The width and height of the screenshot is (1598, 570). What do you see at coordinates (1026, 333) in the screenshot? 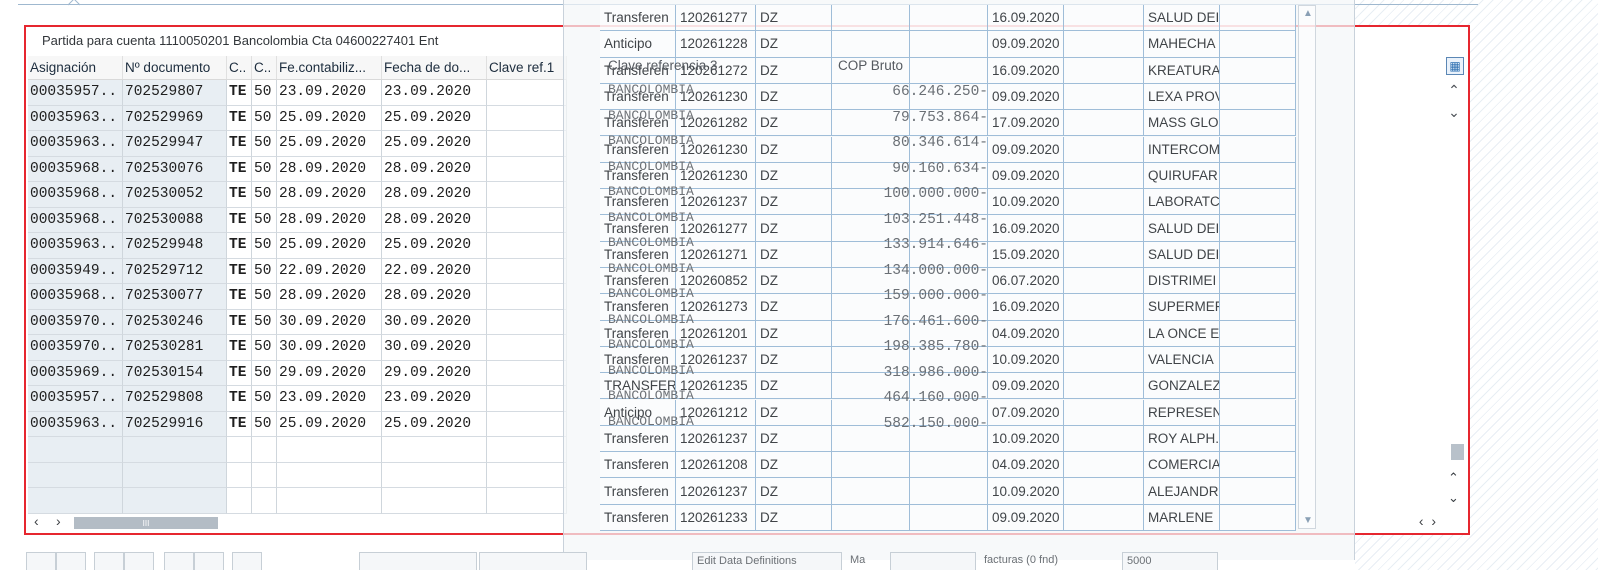
I see `overlay-cell: 04.09.2020` at bounding box center [1026, 333].